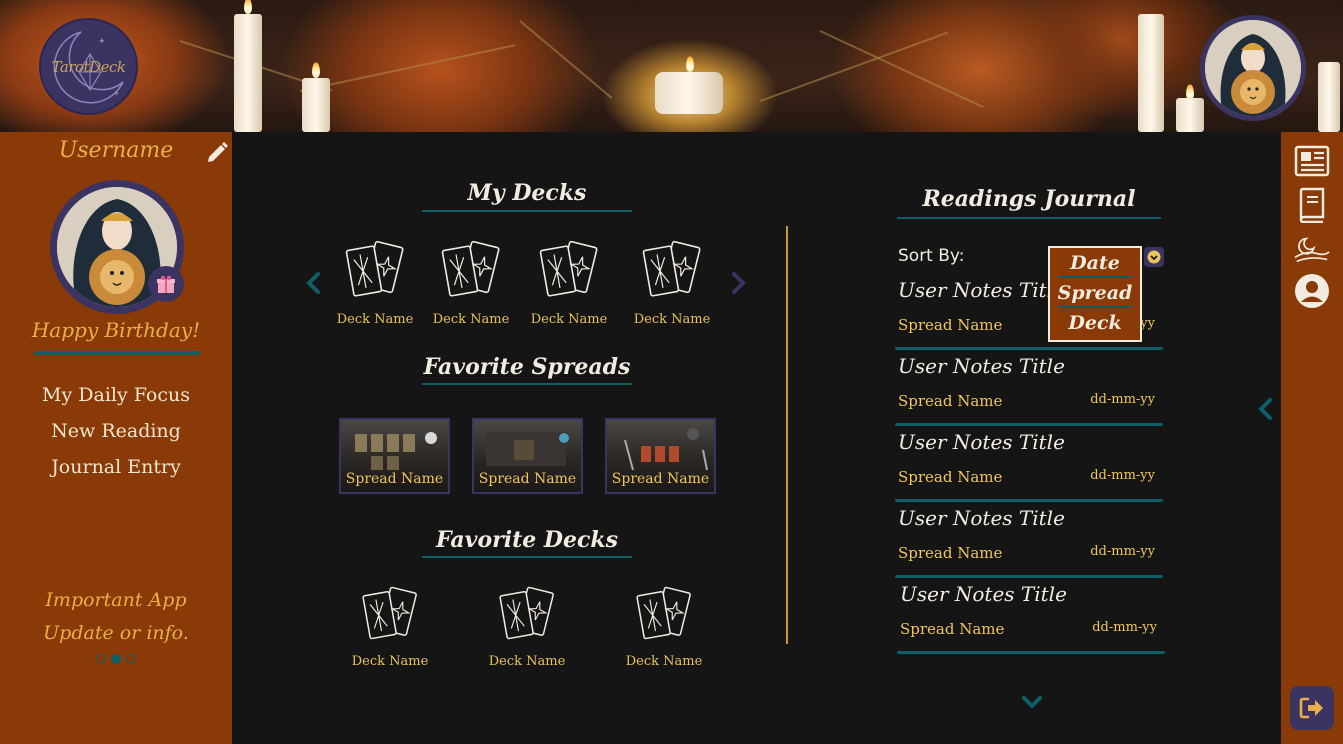  I want to click on book-icon, so click(1312, 205).